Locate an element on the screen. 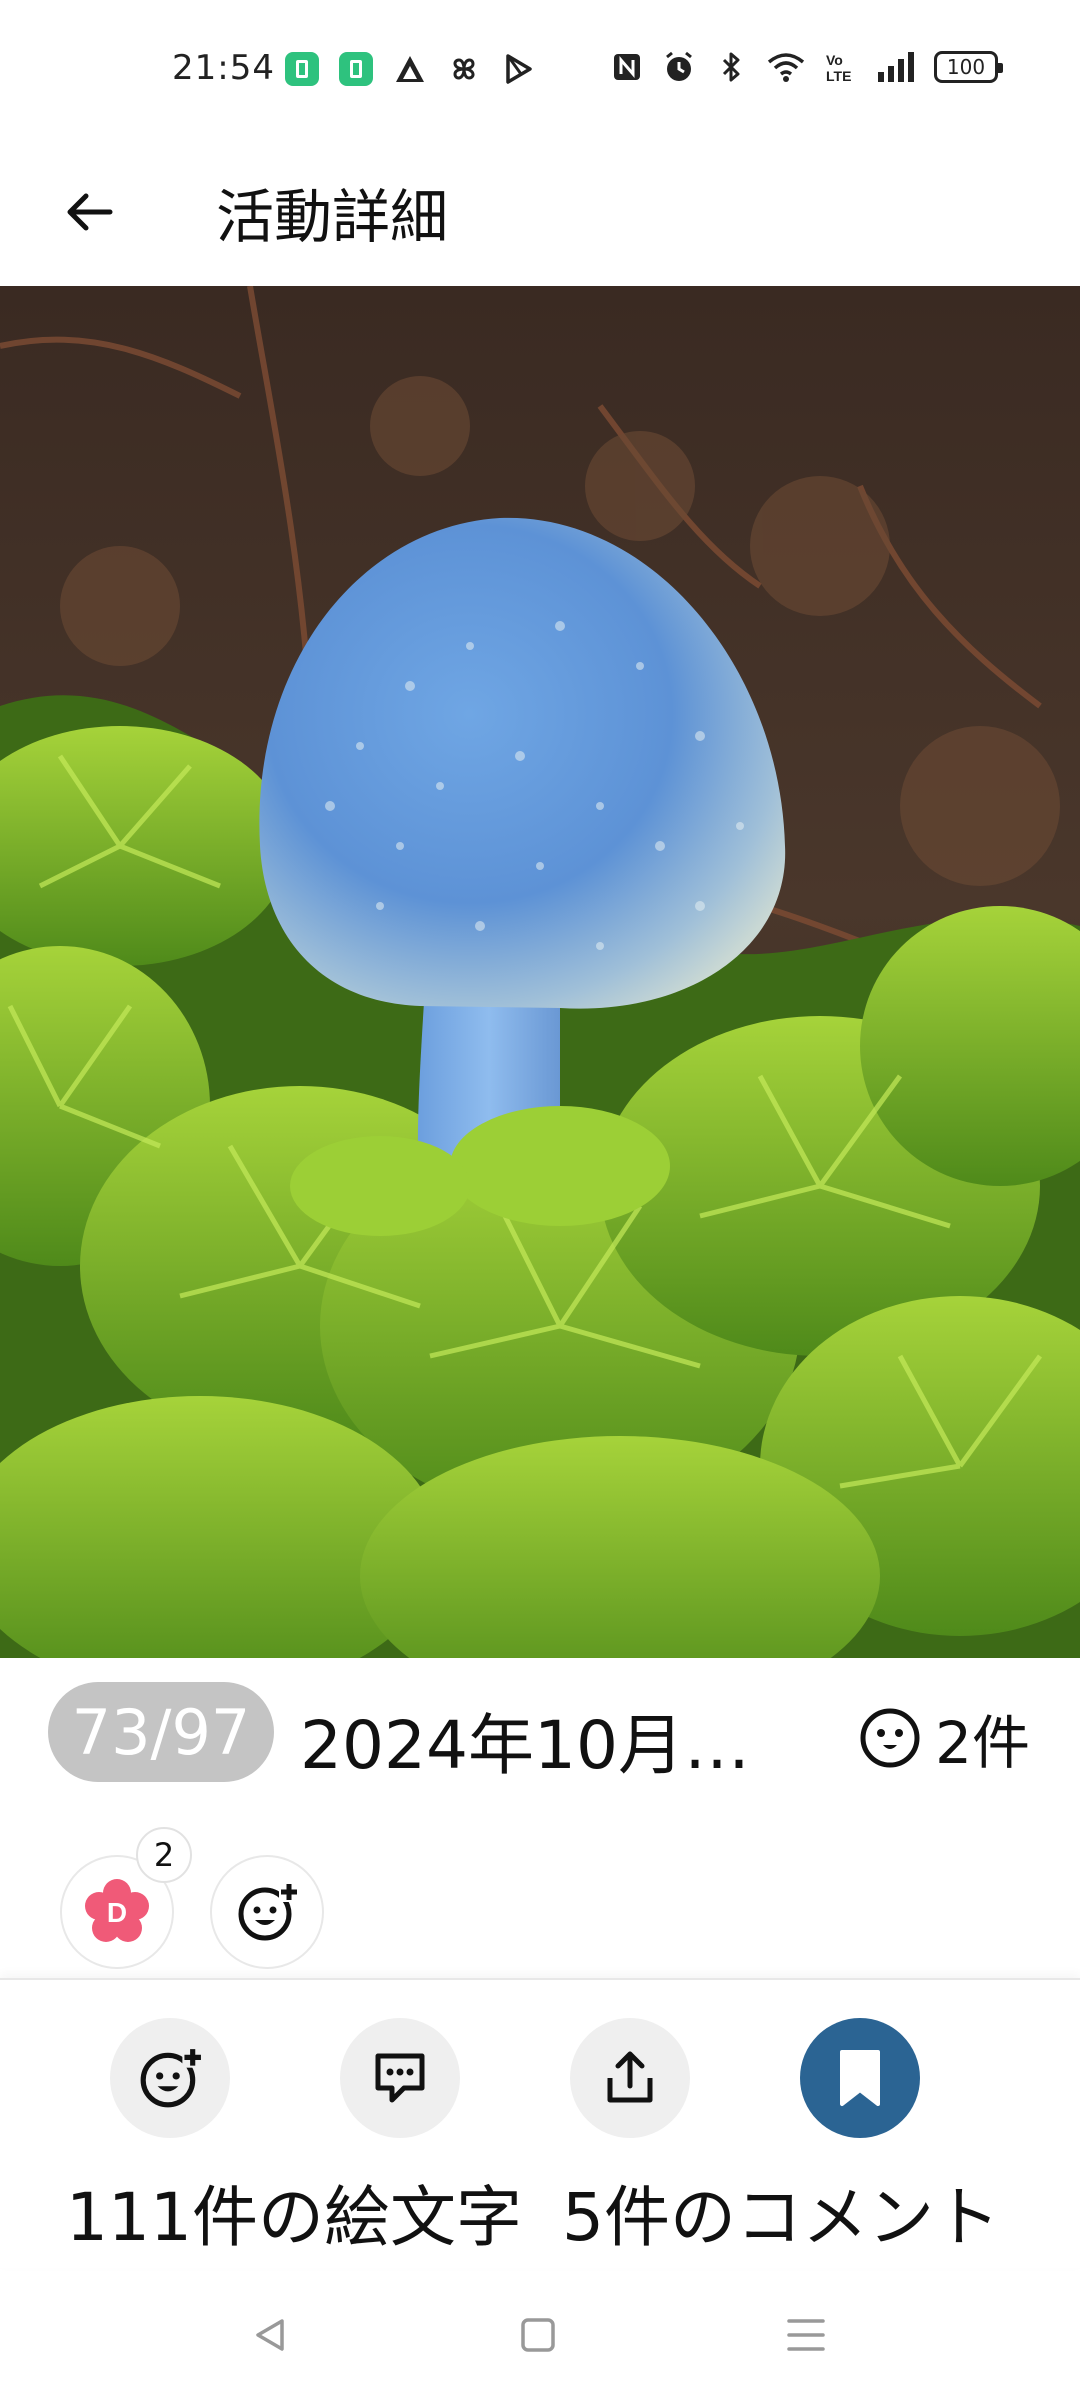 Image resolution: width=1080 pixels, height=2400 pixels. nfc-icon is located at coordinates (627, 67).